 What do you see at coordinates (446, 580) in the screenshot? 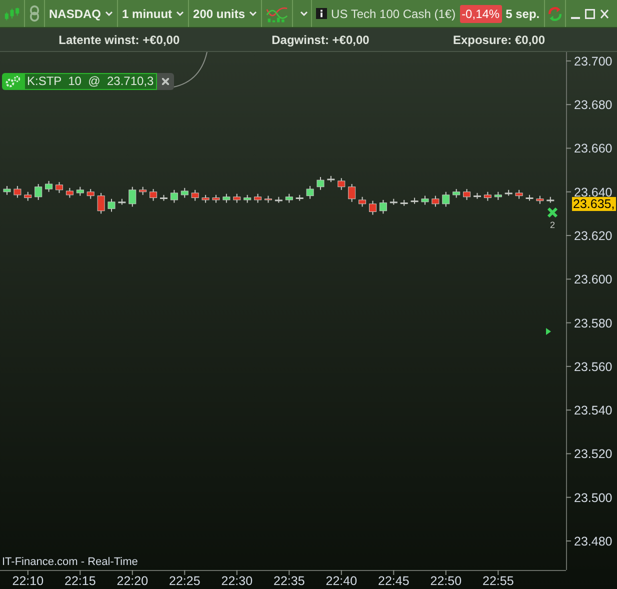
I see `time-label: 22:50` at bounding box center [446, 580].